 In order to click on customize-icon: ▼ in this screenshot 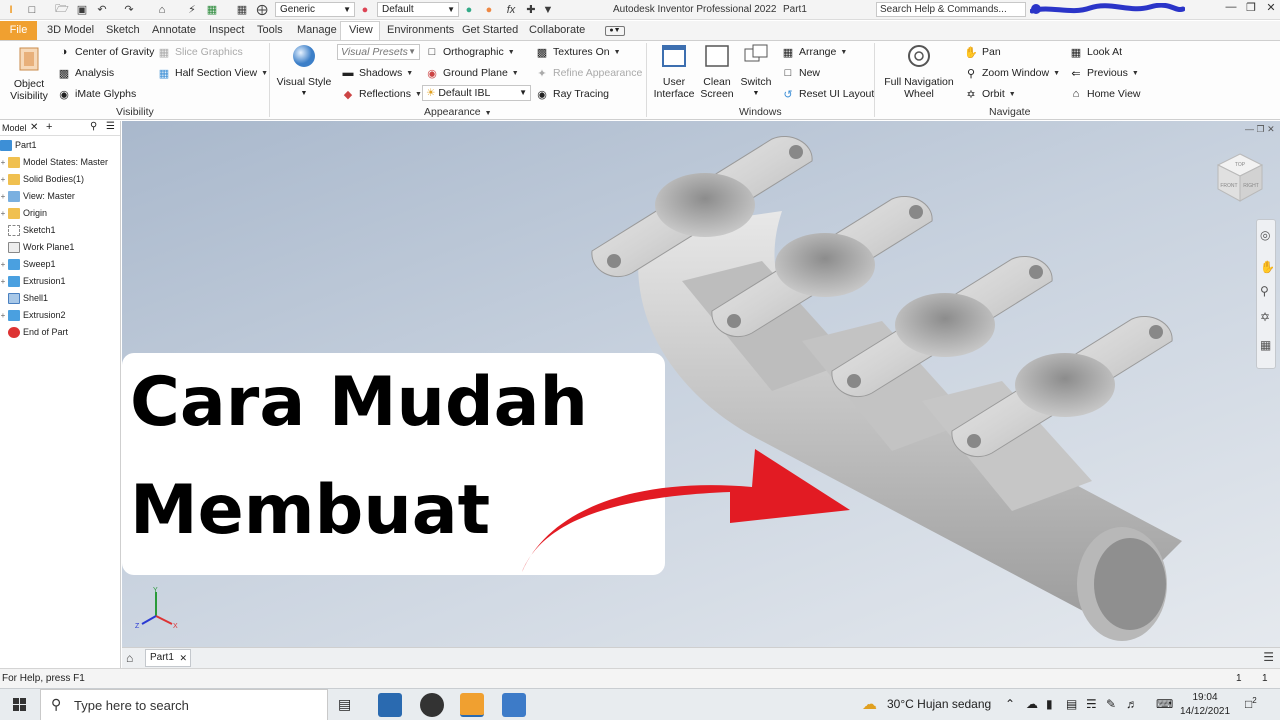, I will do `click(548, 9)`.